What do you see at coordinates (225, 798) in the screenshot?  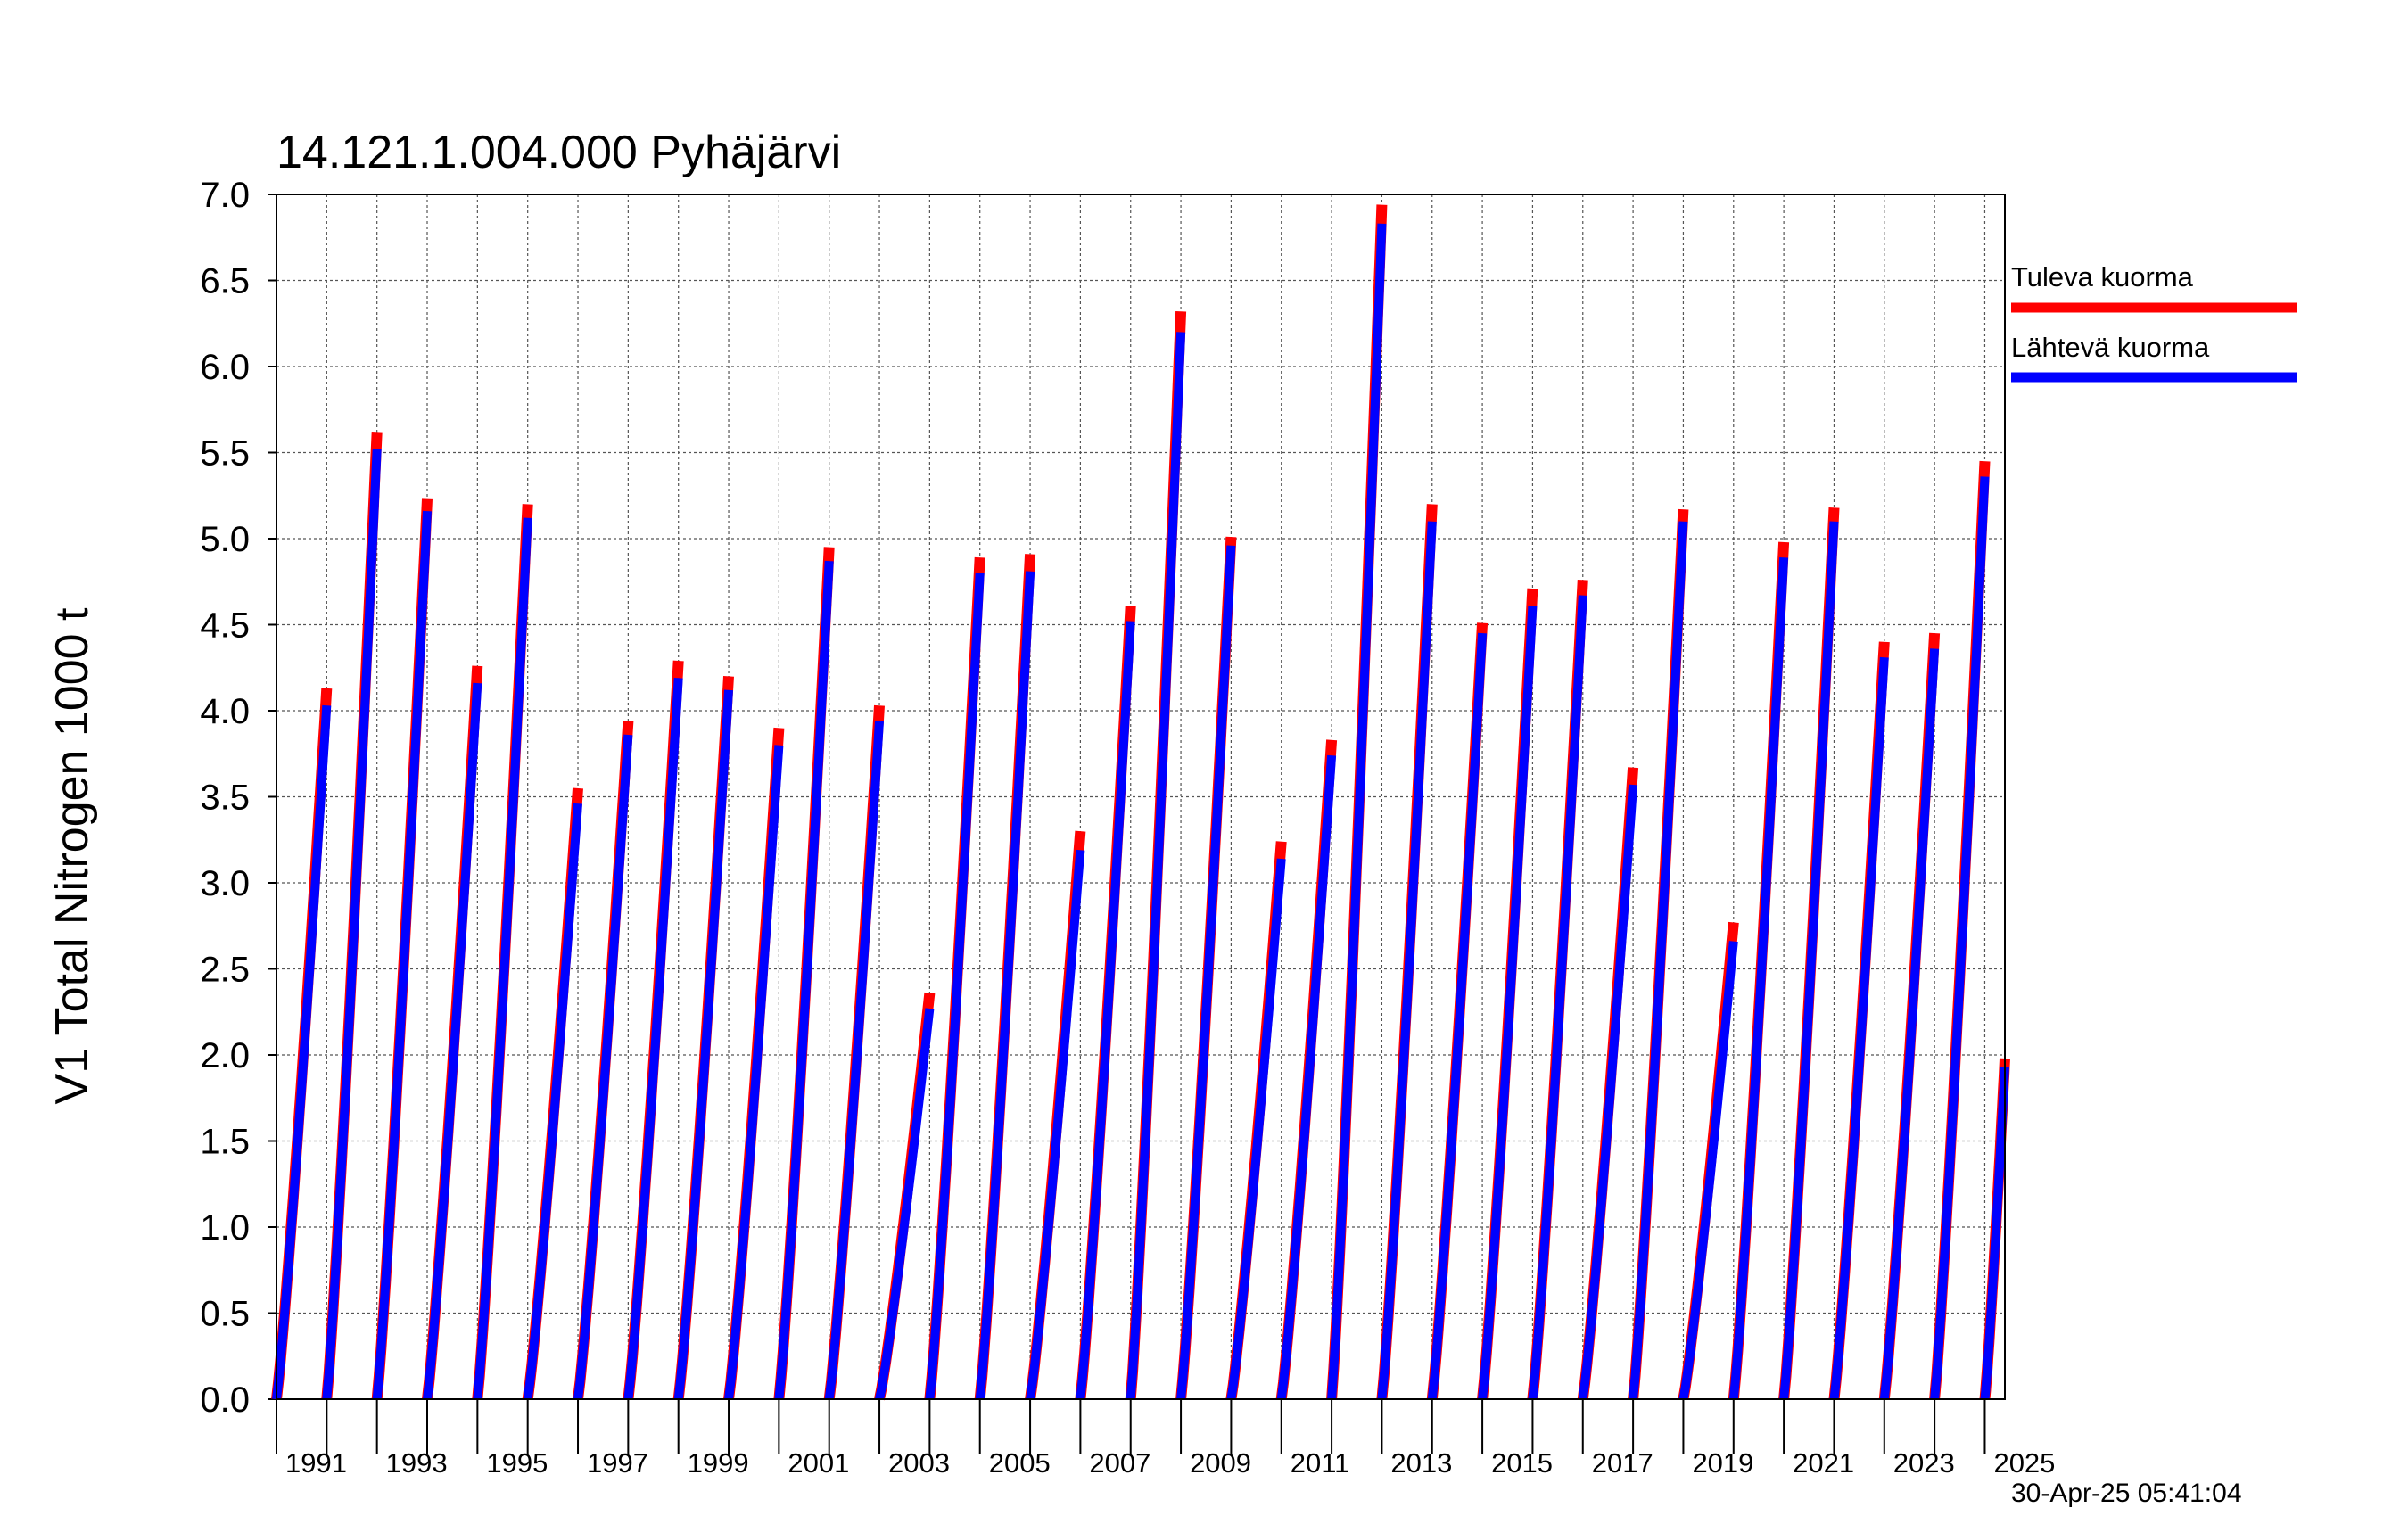 I see `y-tick-label: 3.5` at bounding box center [225, 798].